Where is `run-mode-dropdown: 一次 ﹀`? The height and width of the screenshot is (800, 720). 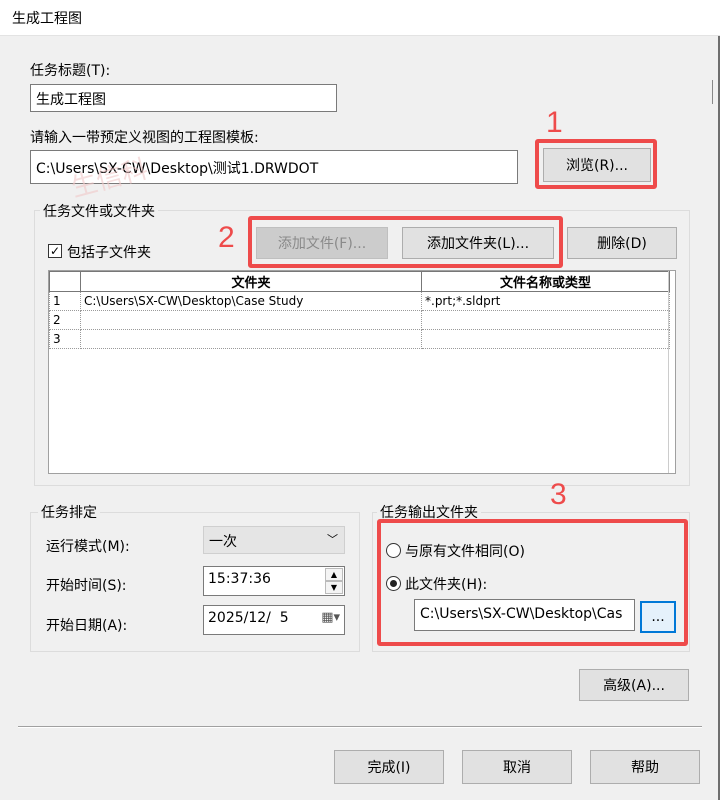
run-mode-dropdown: 一次 ﹀ is located at coordinates (274, 540).